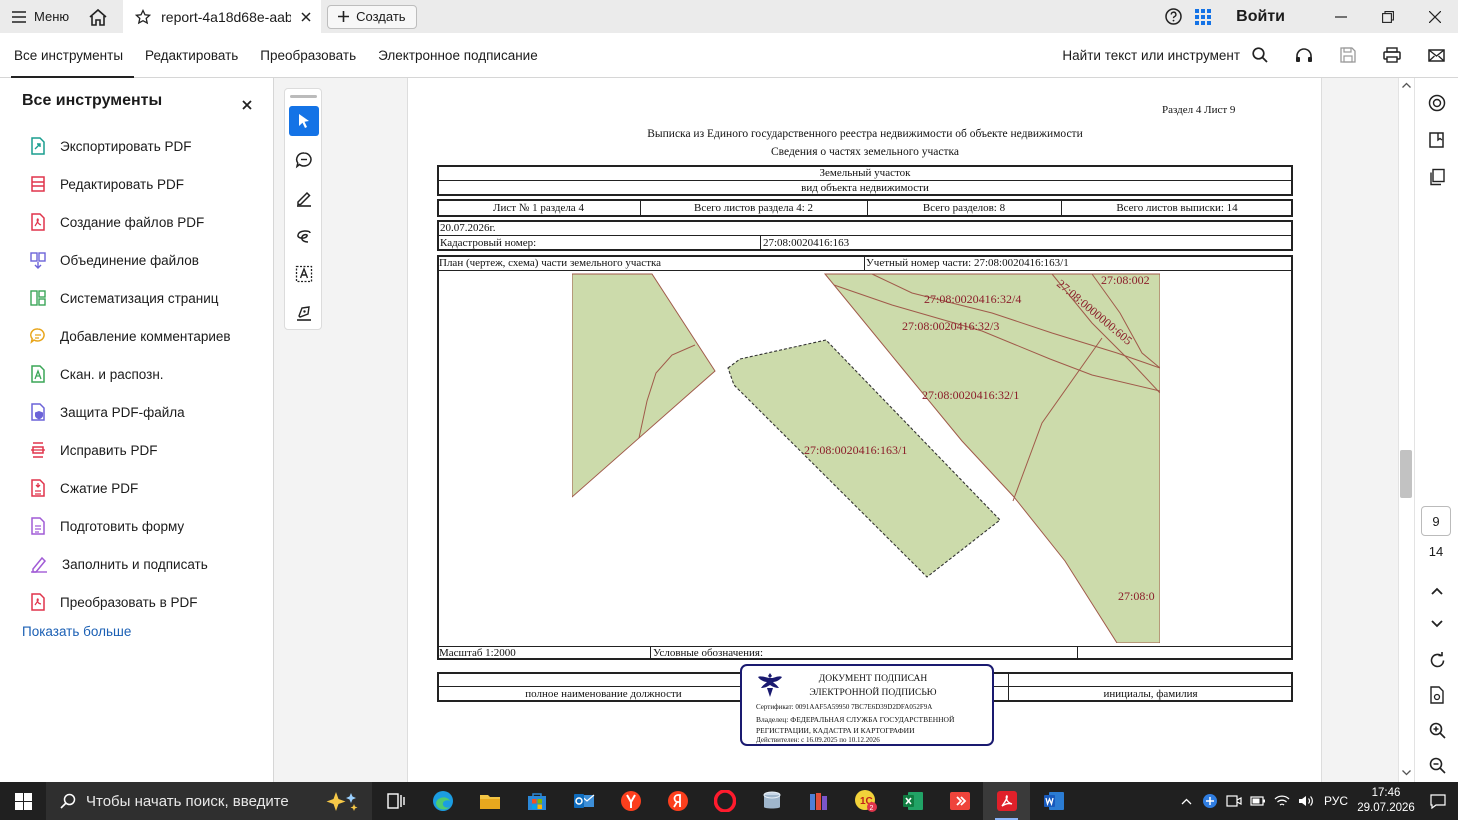 The width and height of the screenshot is (1458, 820). I want to click on task-view-icon, so click(395, 801).